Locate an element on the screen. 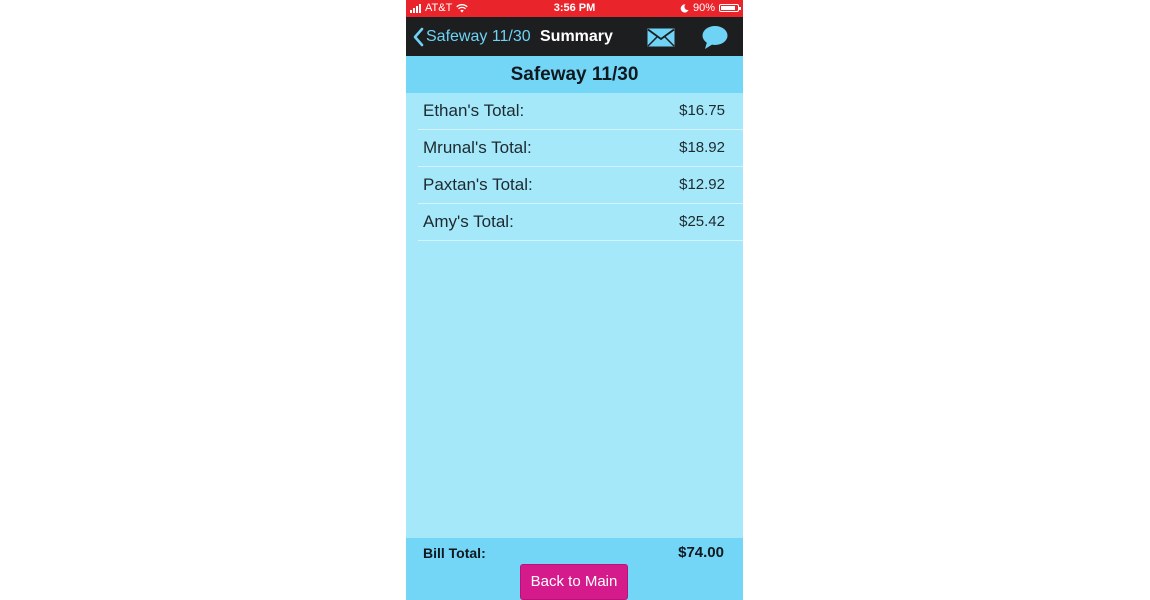 The width and height of the screenshot is (1150, 600). footer: Bill Total: $74.00 Back to Main is located at coordinates (574, 569).